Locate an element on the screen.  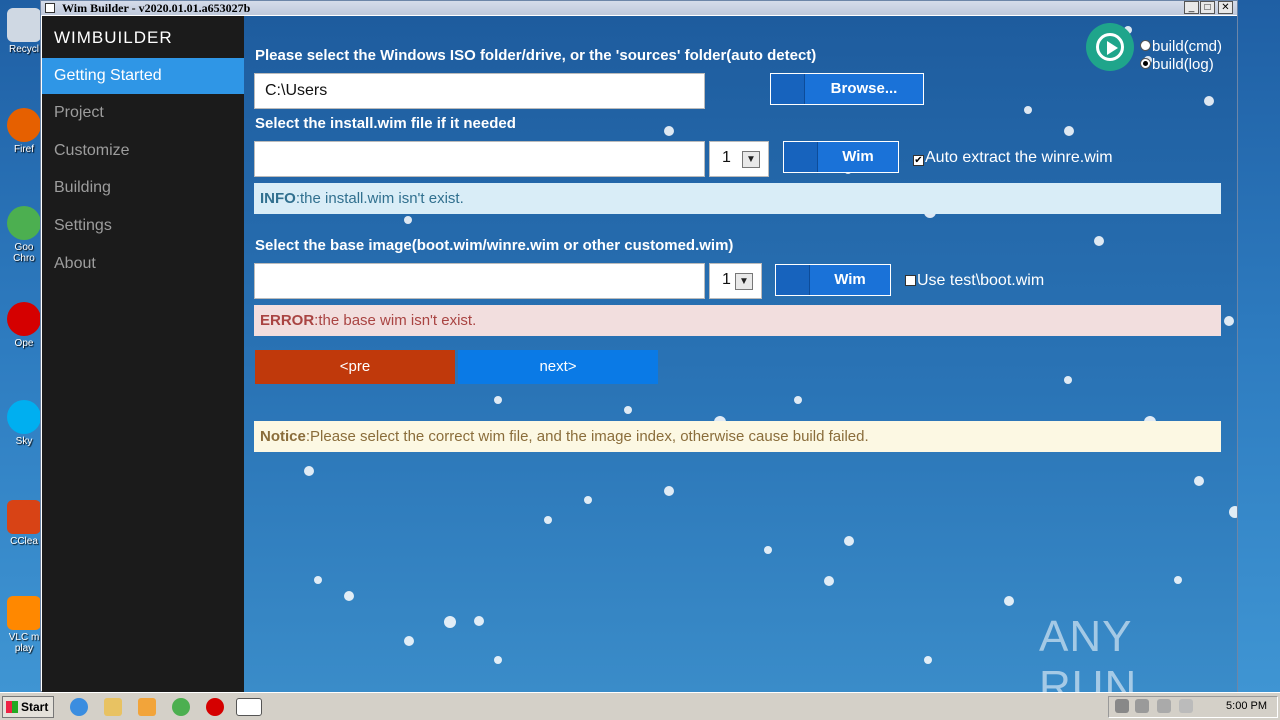
install-wim-button: Wim is located at coordinates (841, 157).